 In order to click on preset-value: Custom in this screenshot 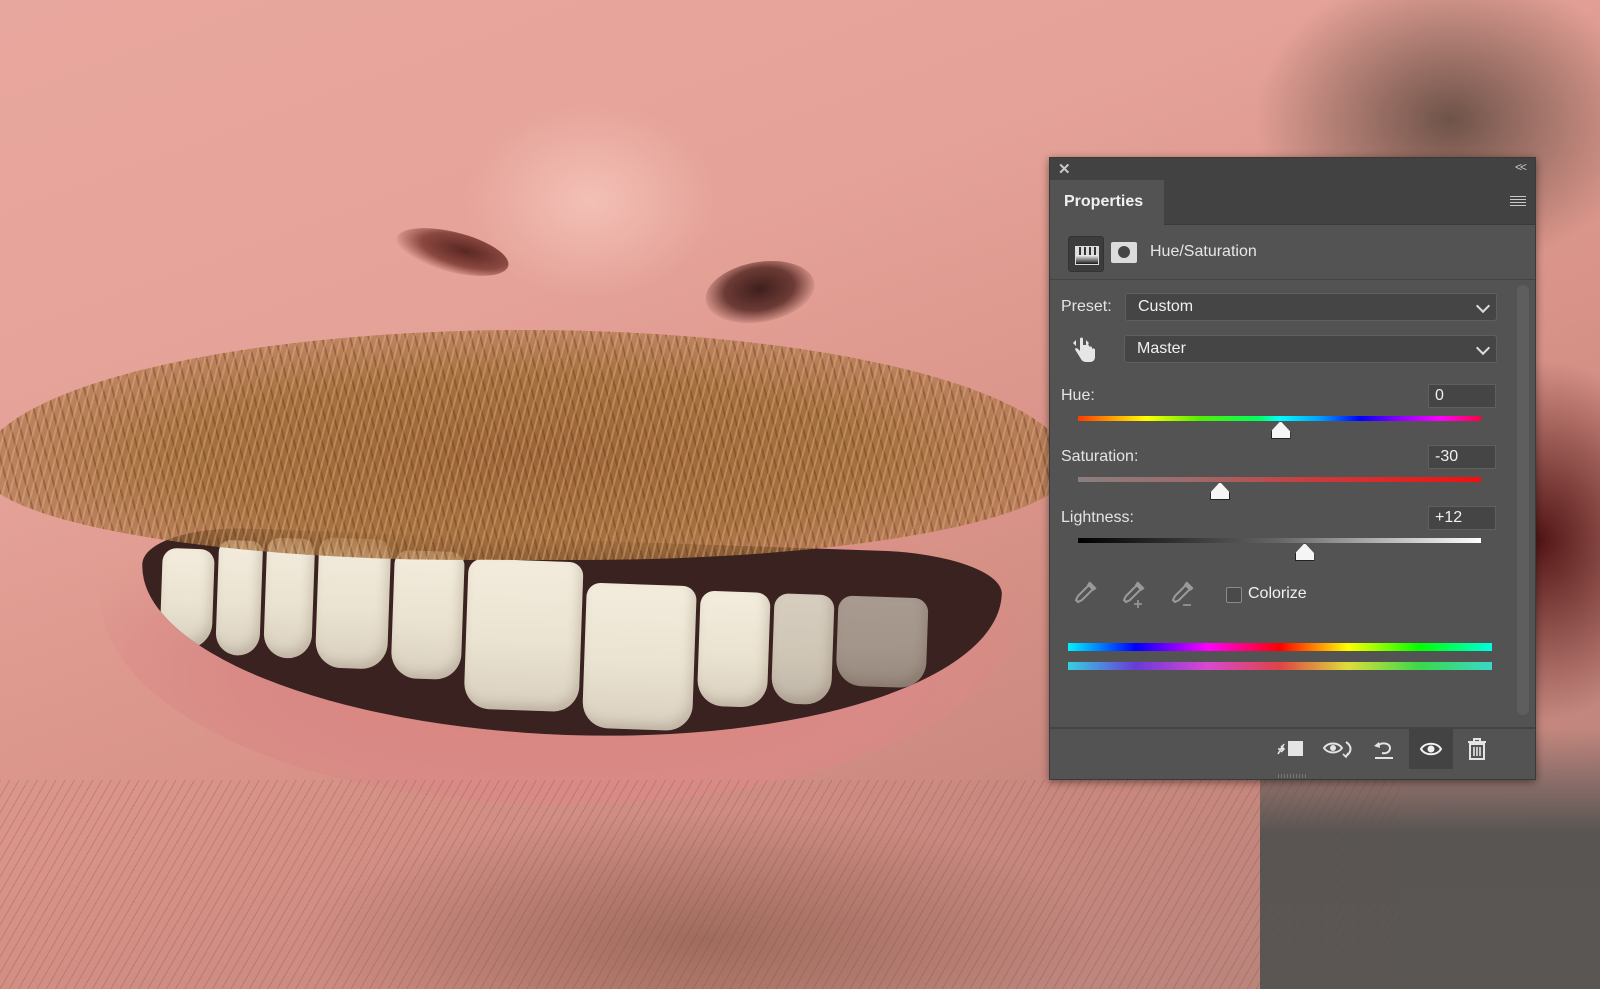, I will do `click(1166, 306)`.